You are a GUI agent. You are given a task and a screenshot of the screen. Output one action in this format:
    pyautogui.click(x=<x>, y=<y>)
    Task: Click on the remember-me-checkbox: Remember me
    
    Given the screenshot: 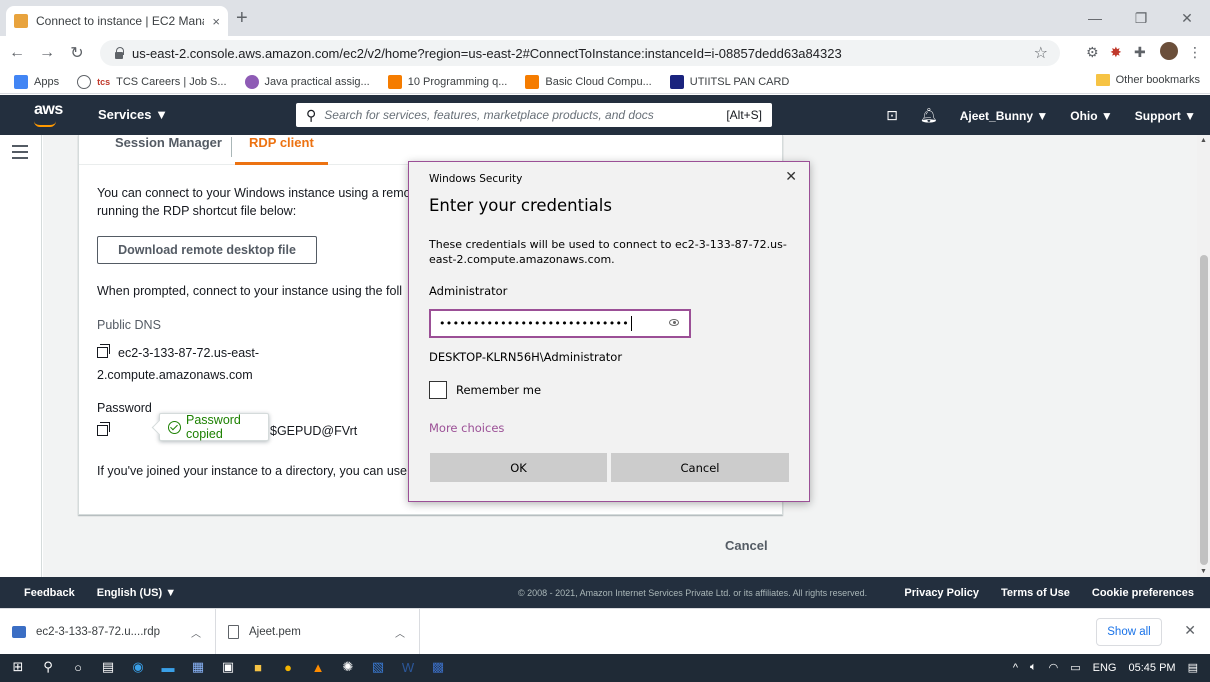 What is the action you would take?
    pyautogui.click(x=485, y=390)
    